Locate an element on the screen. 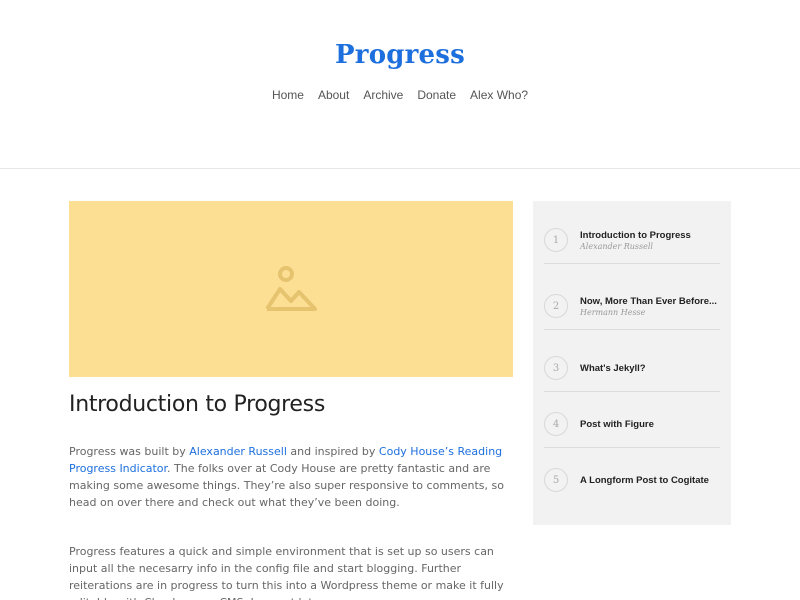  sidebar-item-3: 3 What's Jekyll? is located at coordinates (632, 374).